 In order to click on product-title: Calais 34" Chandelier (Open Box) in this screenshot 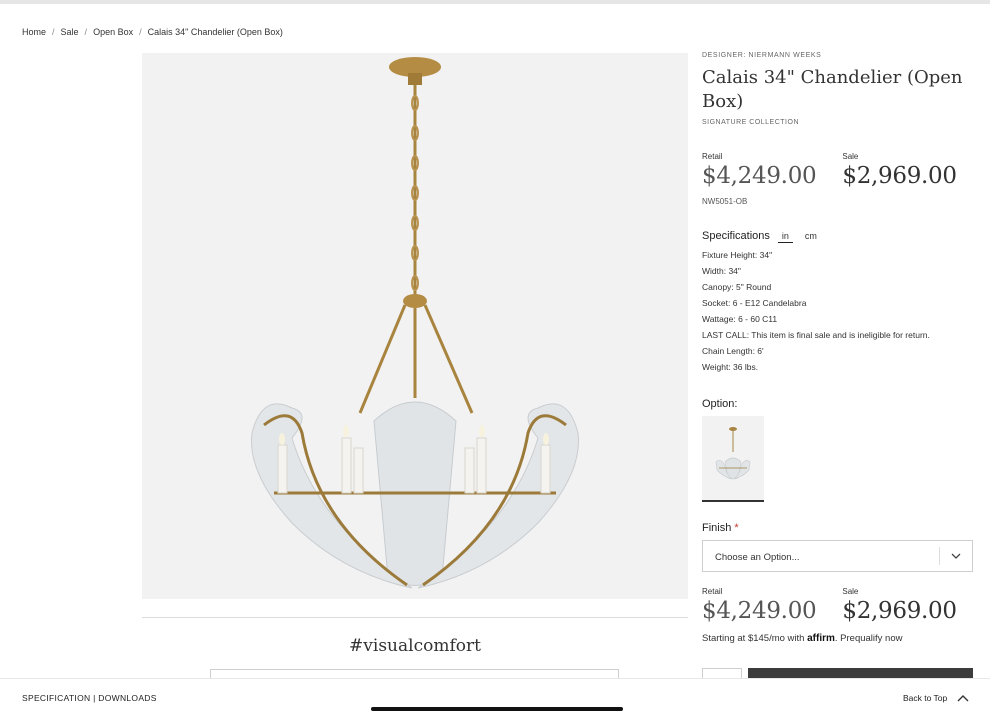, I will do `click(832, 89)`.